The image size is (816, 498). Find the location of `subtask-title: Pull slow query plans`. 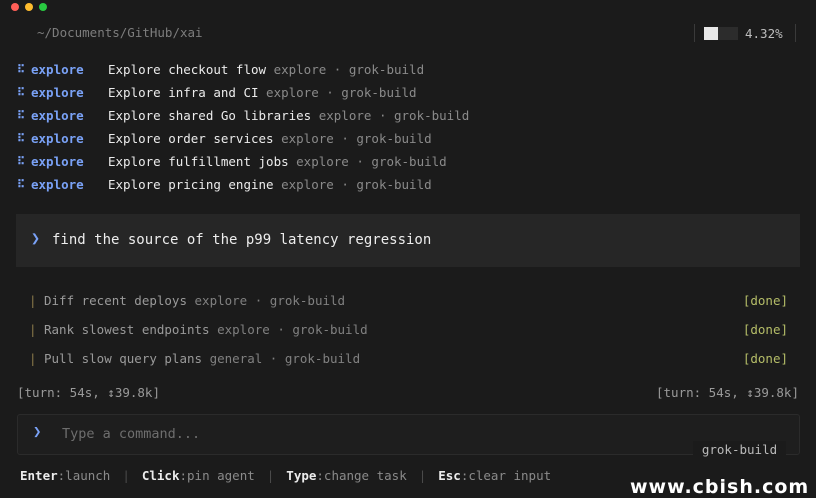

subtask-title: Pull slow query plans is located at coordinates (123, 358).